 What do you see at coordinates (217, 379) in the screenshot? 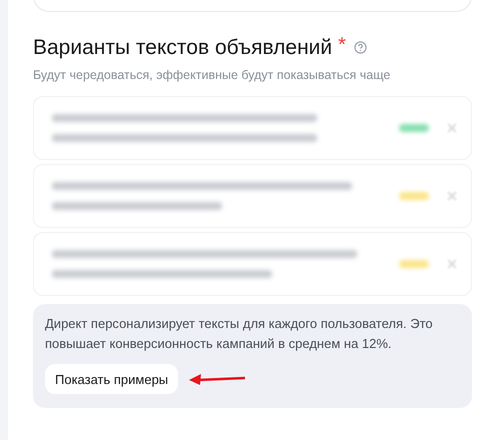
I see `arrow-icon` at bounding box center [217, 379].